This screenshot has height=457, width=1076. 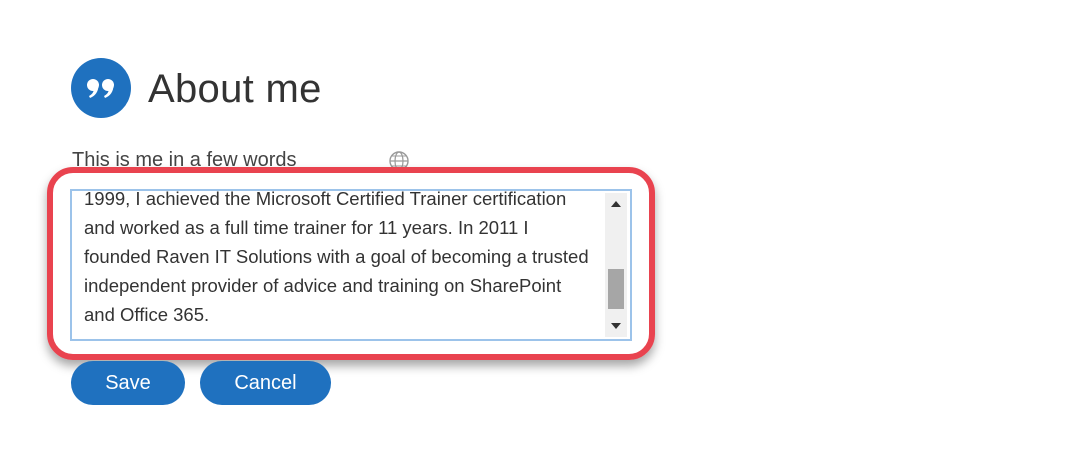 I want to click on quote-icon, so click(x=101, y=88).